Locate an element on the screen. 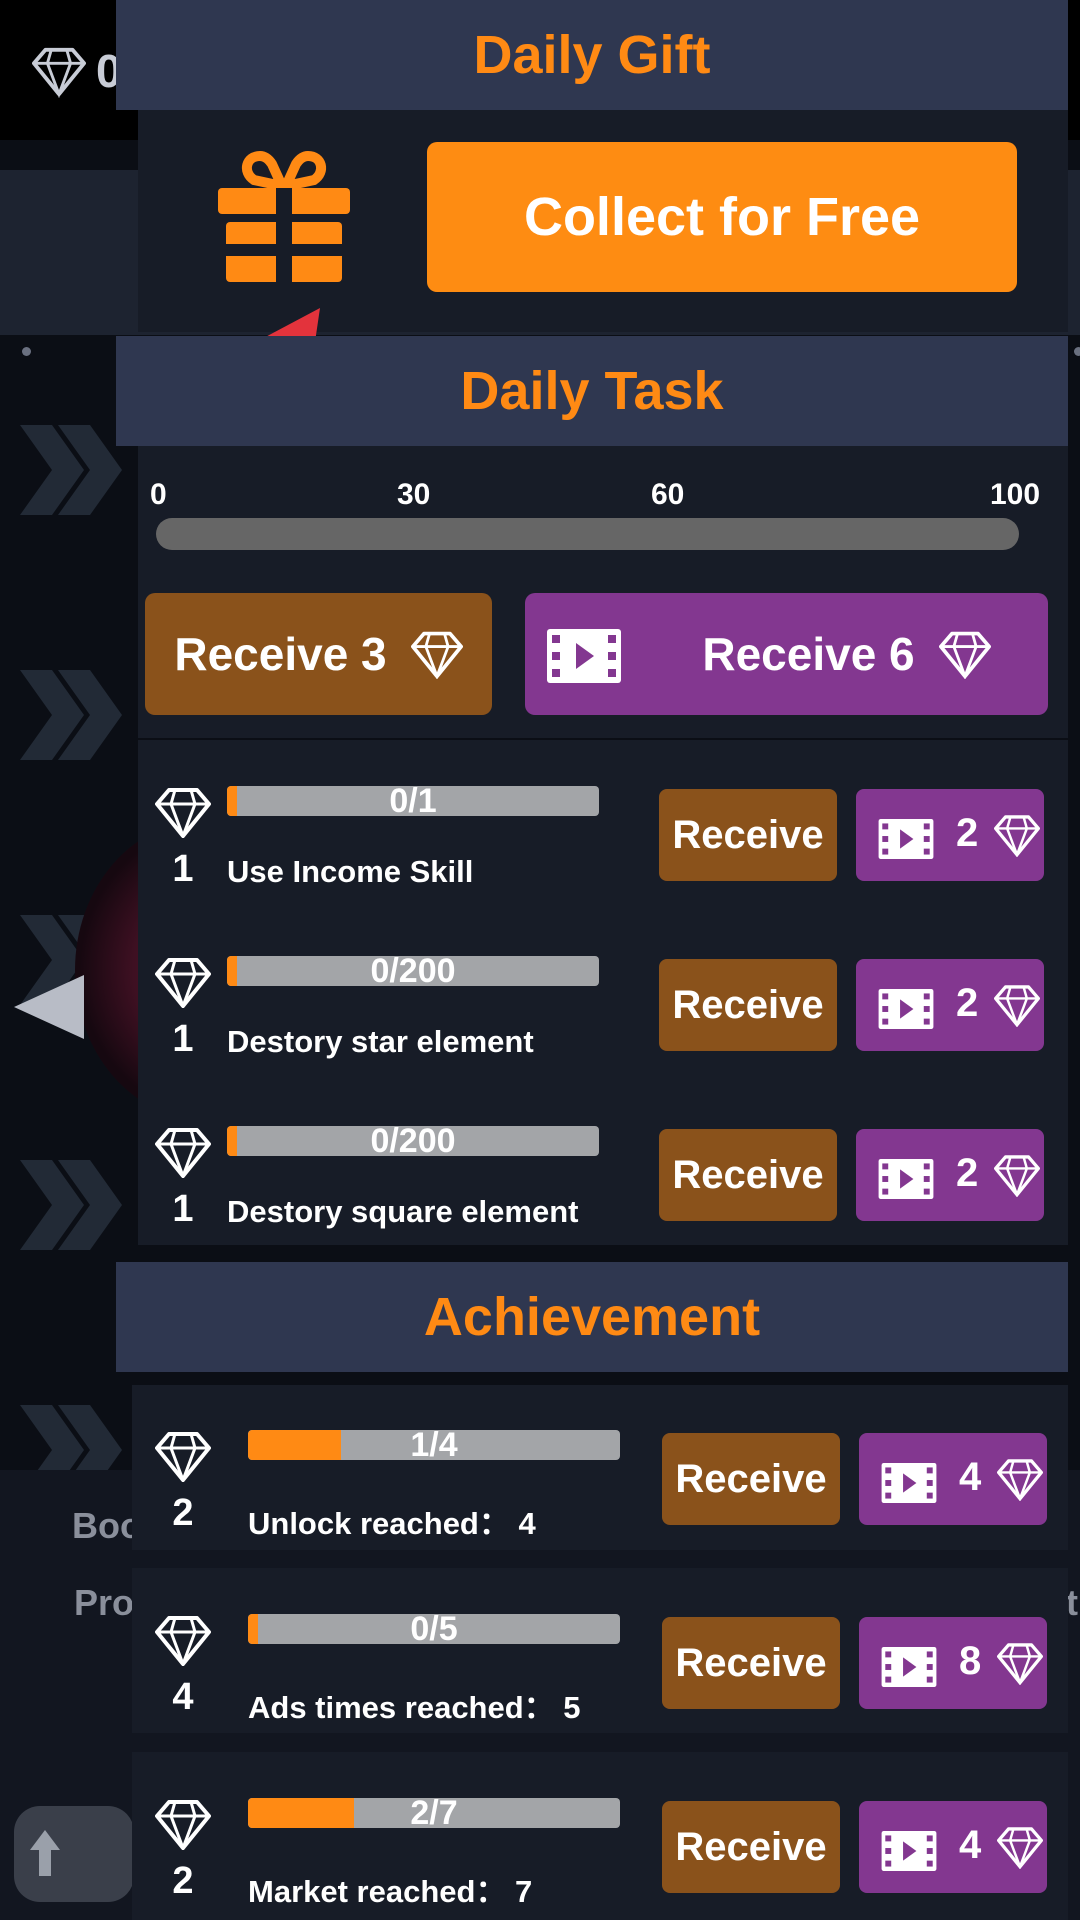  achievement-reward: 4 is located at coordinates (183, 1697).